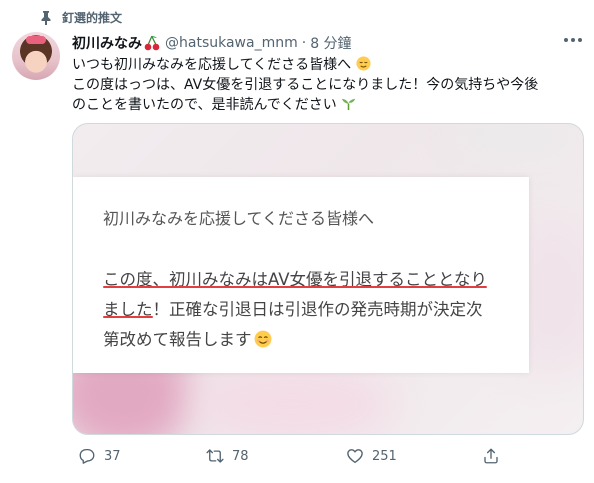 This screenshot has width=594, height=483. Describe the element at coordinates (177, 339) in the screenshot. I see `note-text: 第改めて報告します` at that location.